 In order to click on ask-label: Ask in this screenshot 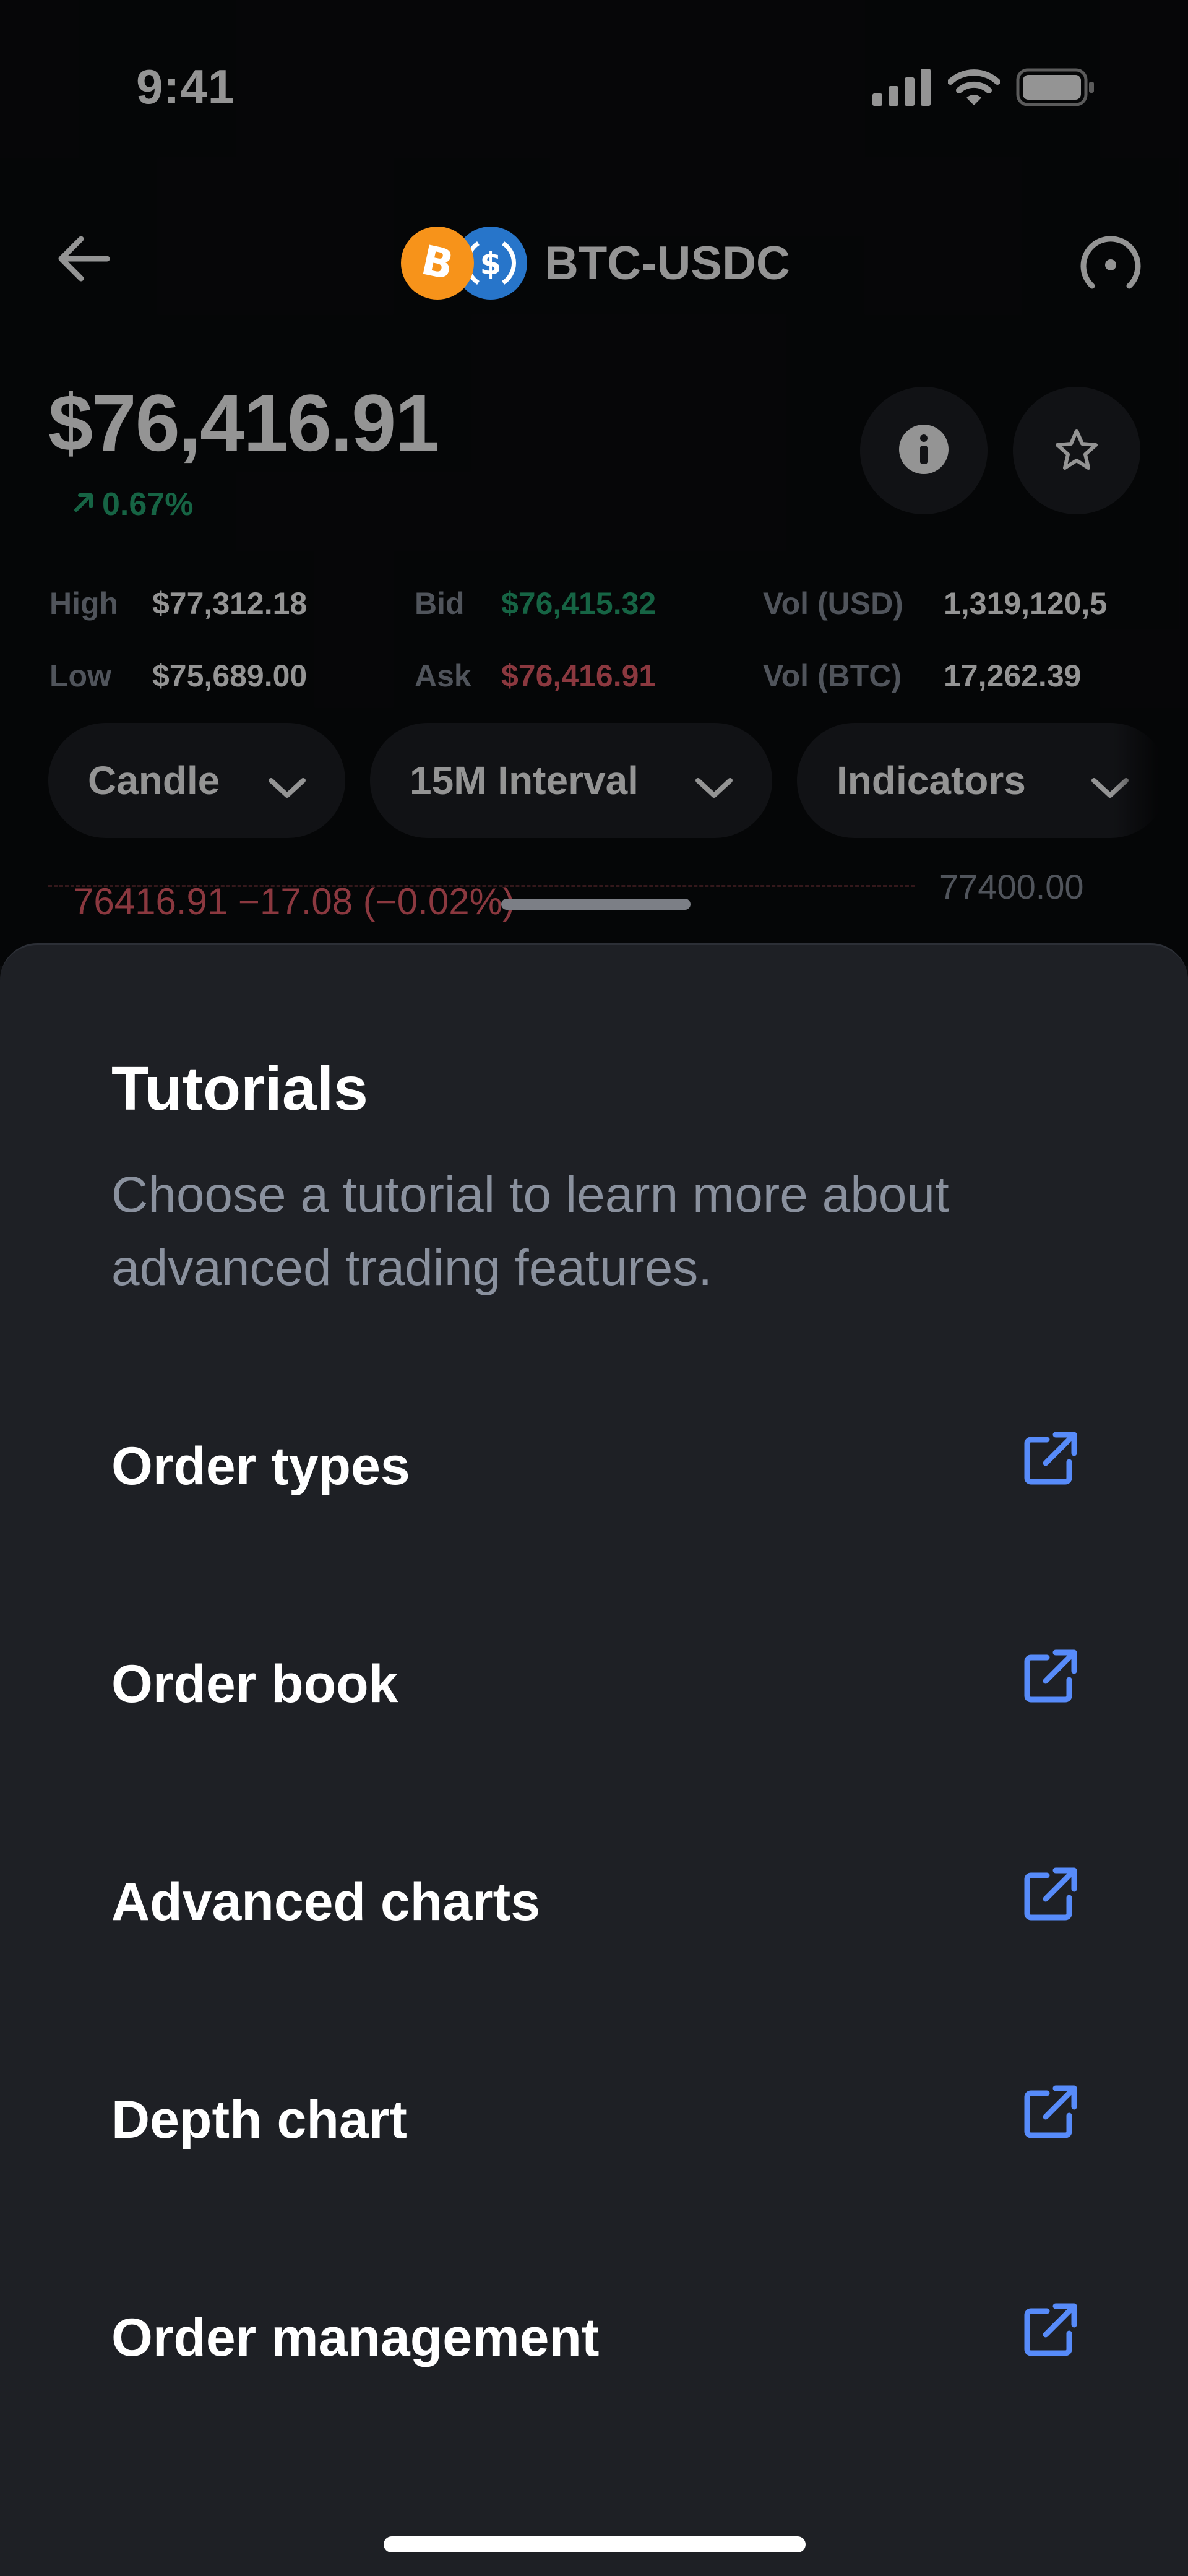, I will do `click(443, 676)`.